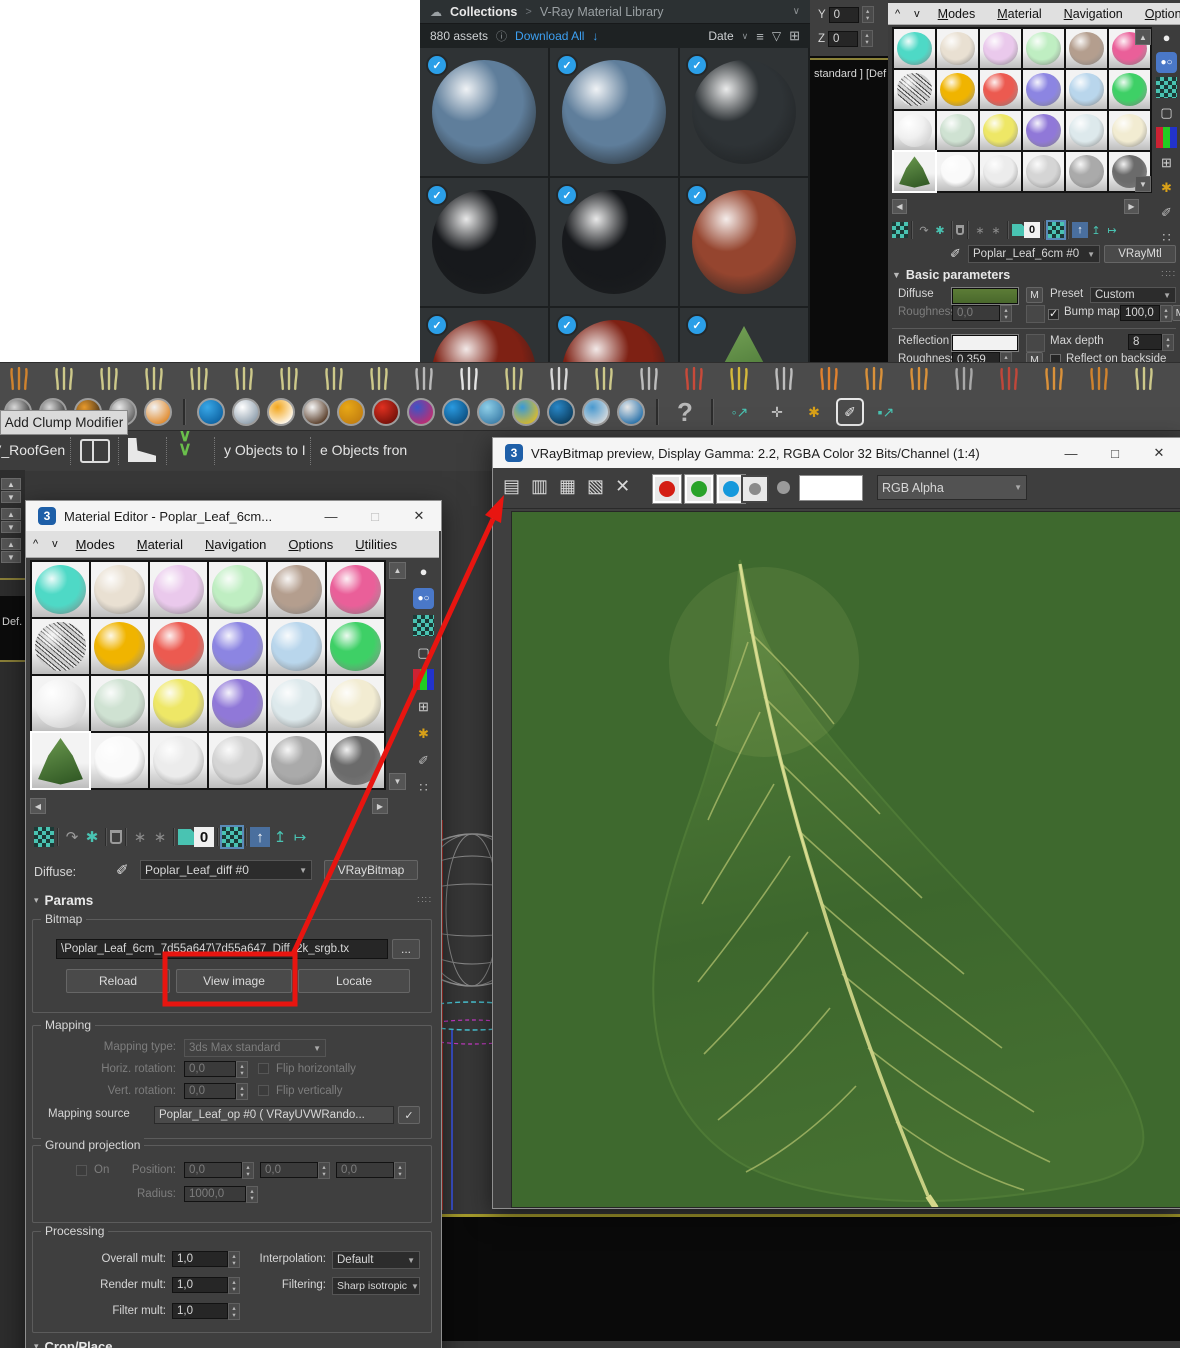 This screenshot has height=1348, width=1180. I want to click on y-axis-field: 0, so click(843, 14).